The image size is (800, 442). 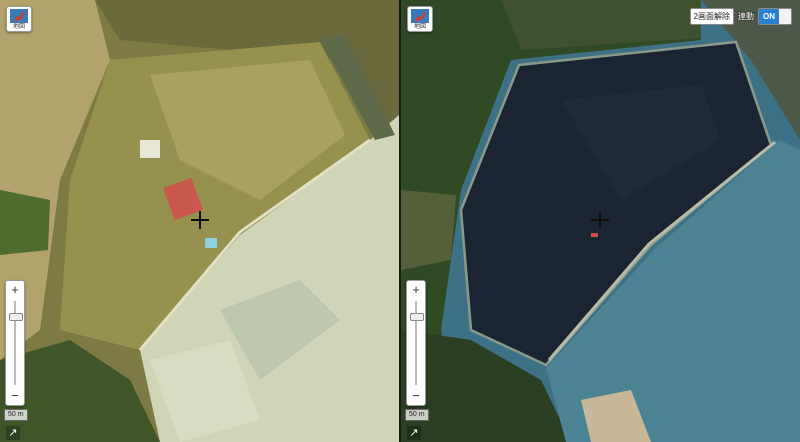 I want to click on dual-view-release-button: 2画面解除, so click(x=711, y=16).